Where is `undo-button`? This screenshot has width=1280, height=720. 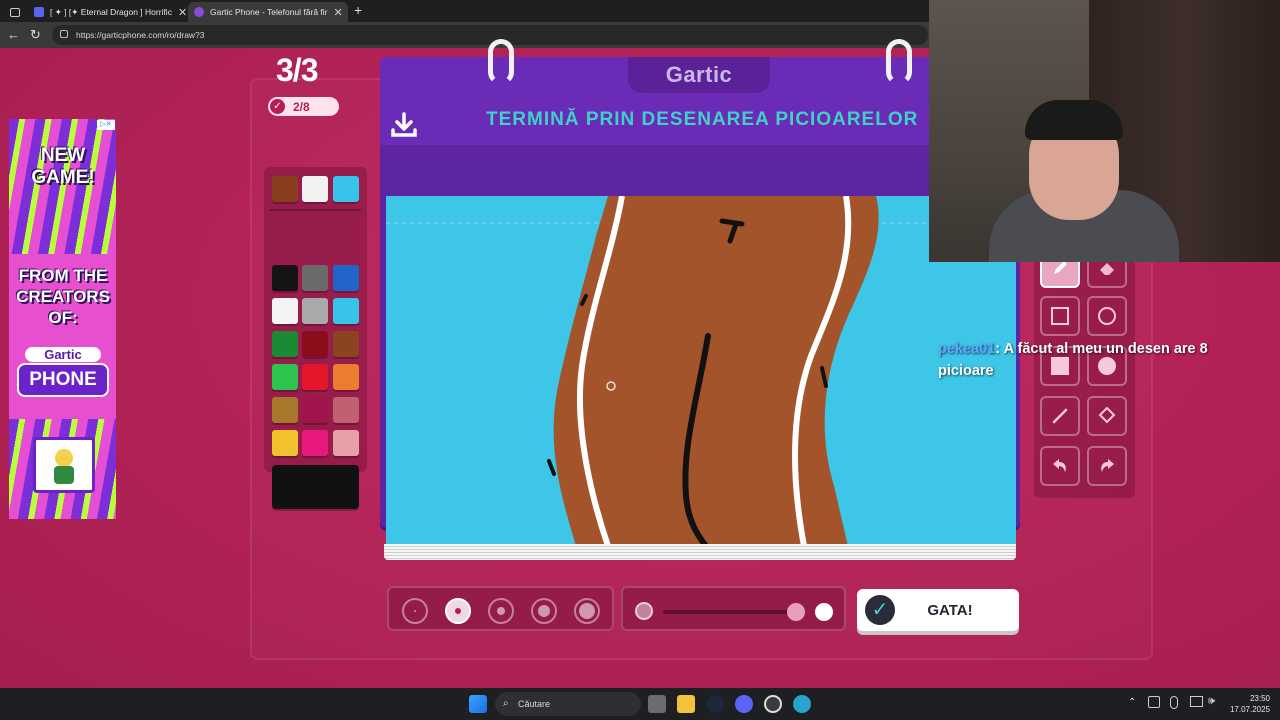 undo-button is located at coordinates (1060, 466).